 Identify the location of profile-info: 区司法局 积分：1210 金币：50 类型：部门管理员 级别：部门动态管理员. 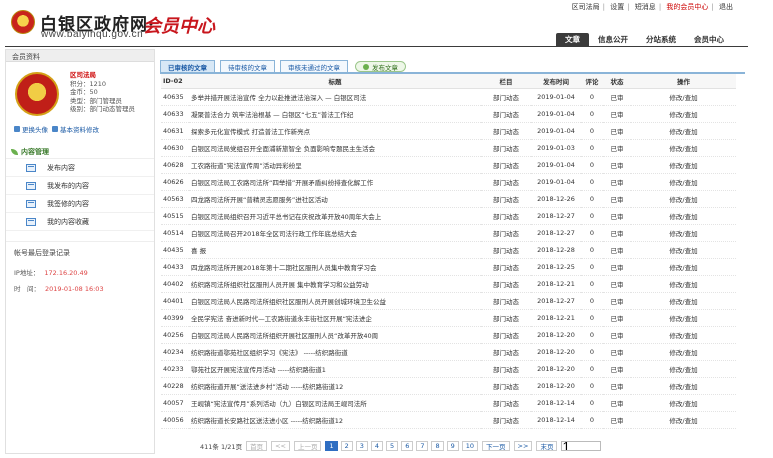
(102, 92).